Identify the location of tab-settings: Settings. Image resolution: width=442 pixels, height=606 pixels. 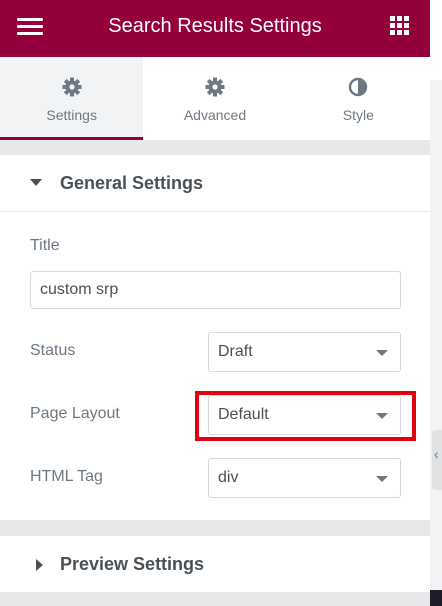
(72, 98).